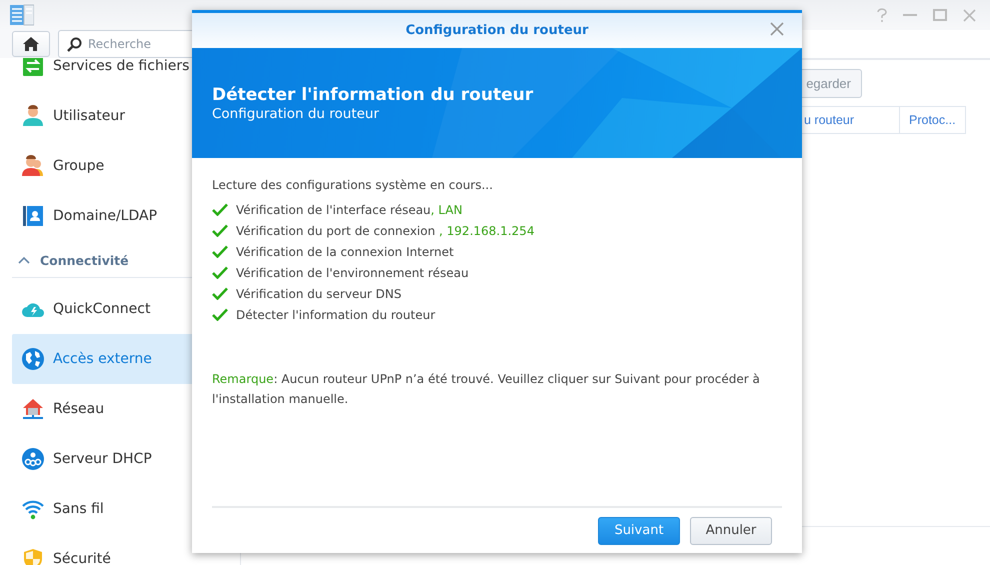  Describe the element at coordinates (89, 116) in the screenshot. I see `sidebar-label: Utilisateur` at that location.